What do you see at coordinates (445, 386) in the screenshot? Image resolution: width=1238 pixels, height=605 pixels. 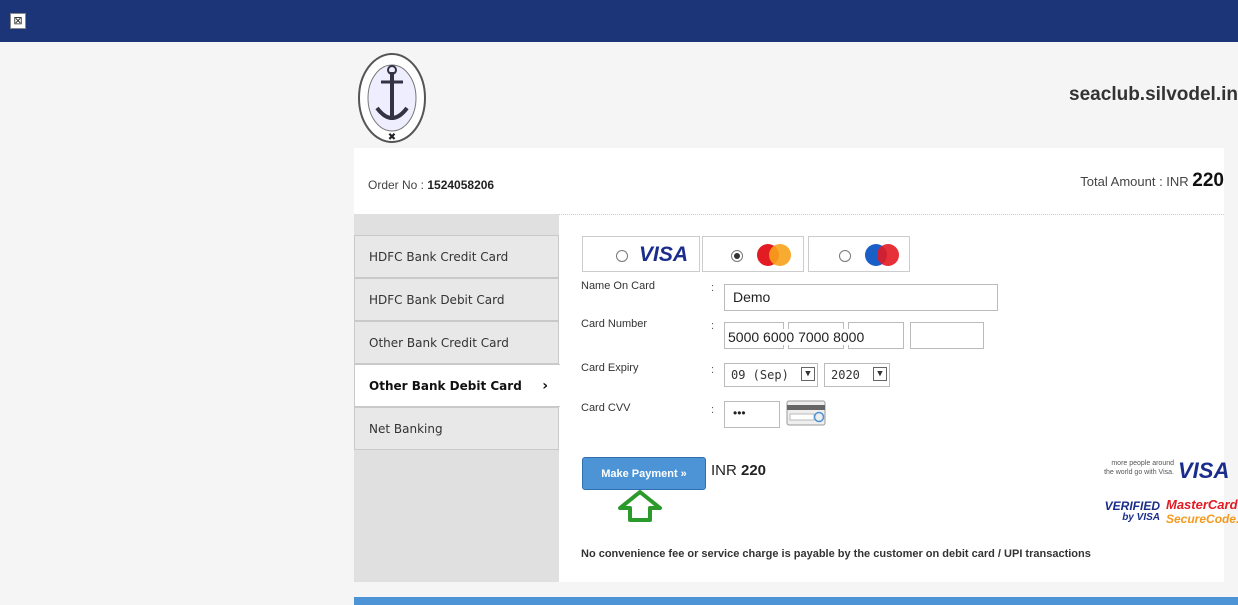 I see `tab-label: Other Bank Debit Card` at bounding box center [445, 386].